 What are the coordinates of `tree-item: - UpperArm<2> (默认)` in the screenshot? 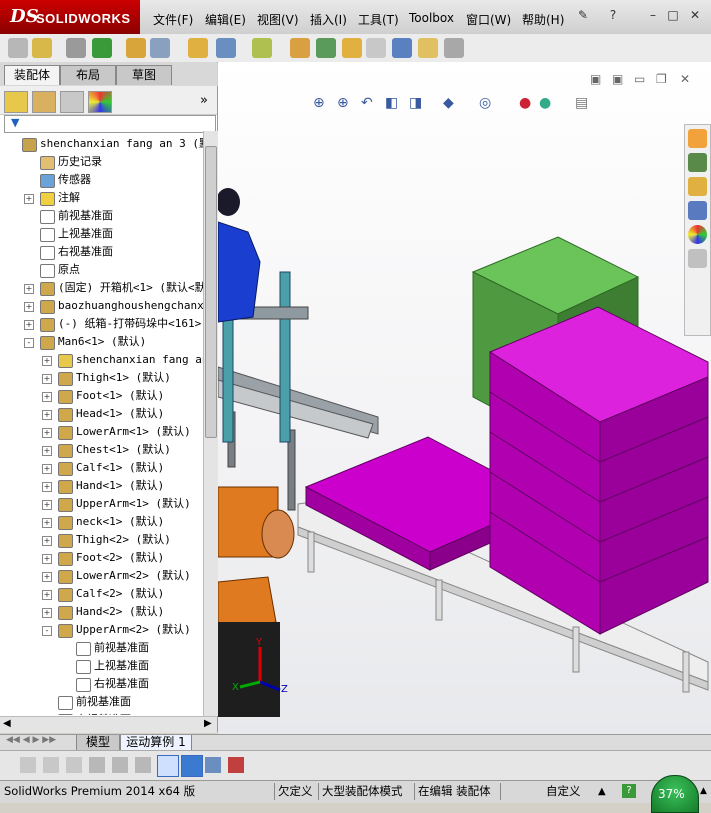 It's located at (101, 630).